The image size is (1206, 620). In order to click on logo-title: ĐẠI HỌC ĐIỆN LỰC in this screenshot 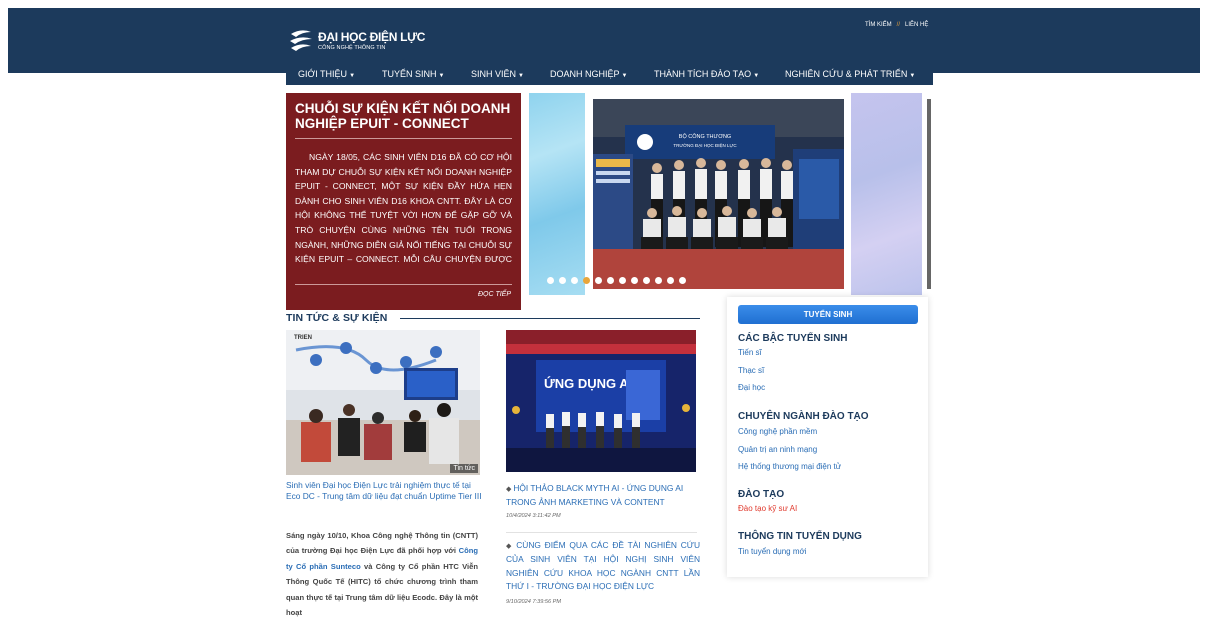, I will do `click(372, 36)`.